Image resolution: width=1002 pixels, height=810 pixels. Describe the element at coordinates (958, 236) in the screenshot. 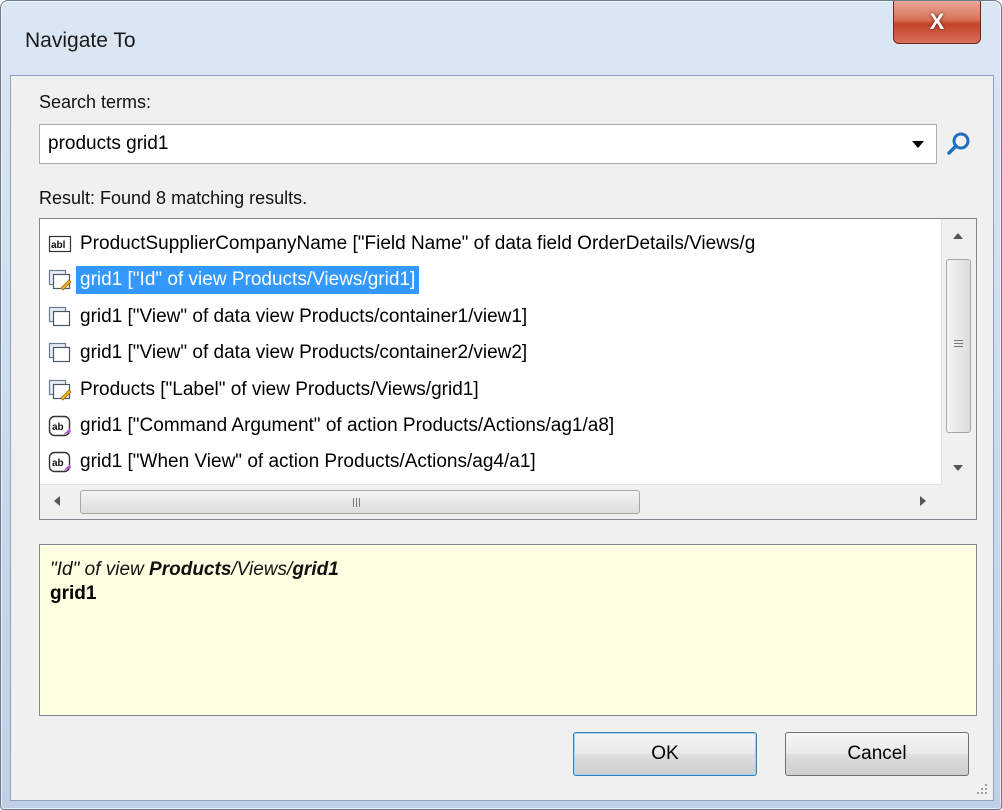

I see `scroll-up-icon` at that location.